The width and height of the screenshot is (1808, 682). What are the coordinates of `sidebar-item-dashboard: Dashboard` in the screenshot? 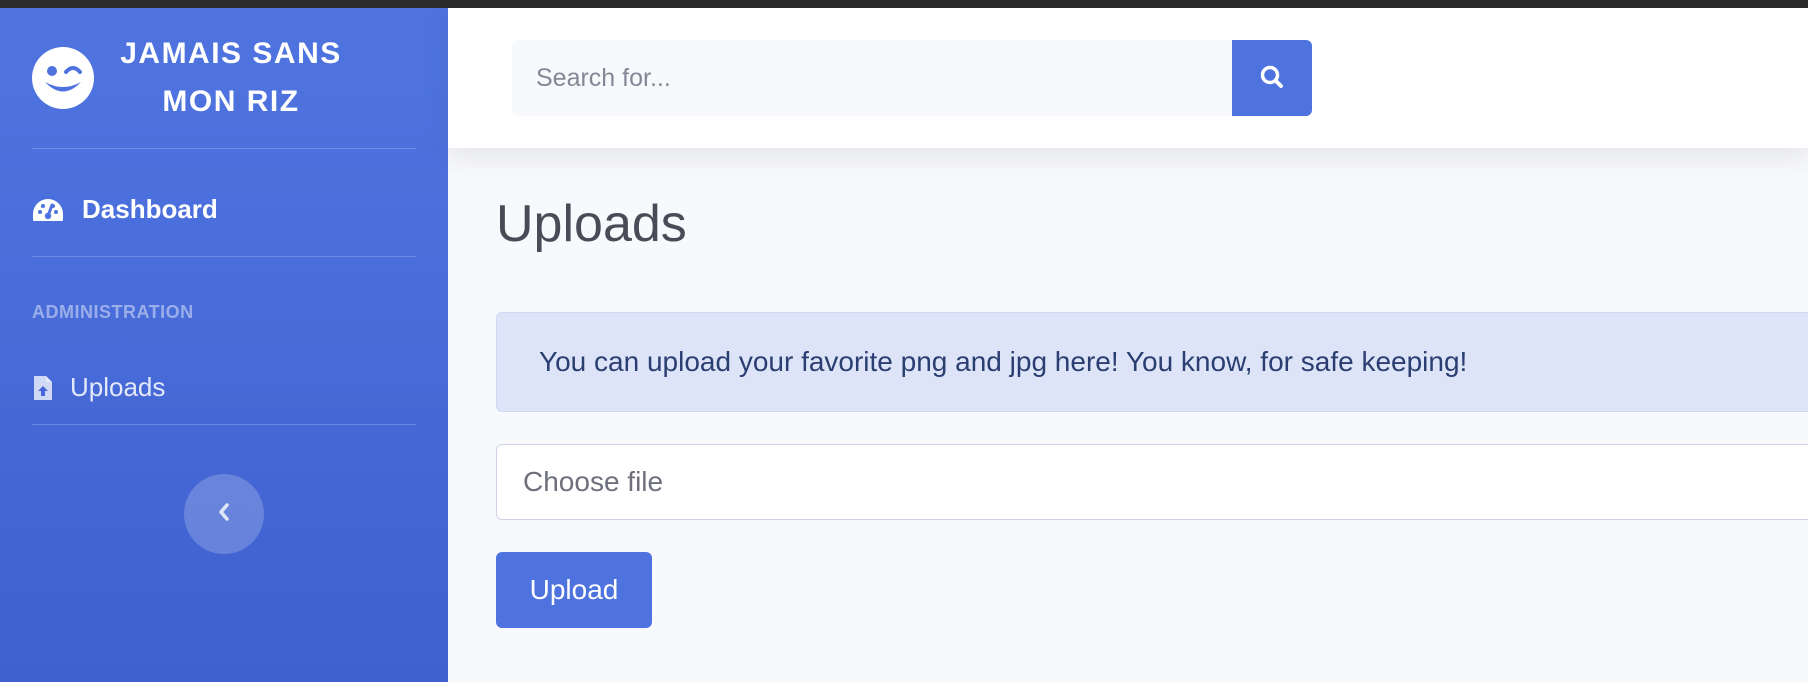 It's located at (125, 209).